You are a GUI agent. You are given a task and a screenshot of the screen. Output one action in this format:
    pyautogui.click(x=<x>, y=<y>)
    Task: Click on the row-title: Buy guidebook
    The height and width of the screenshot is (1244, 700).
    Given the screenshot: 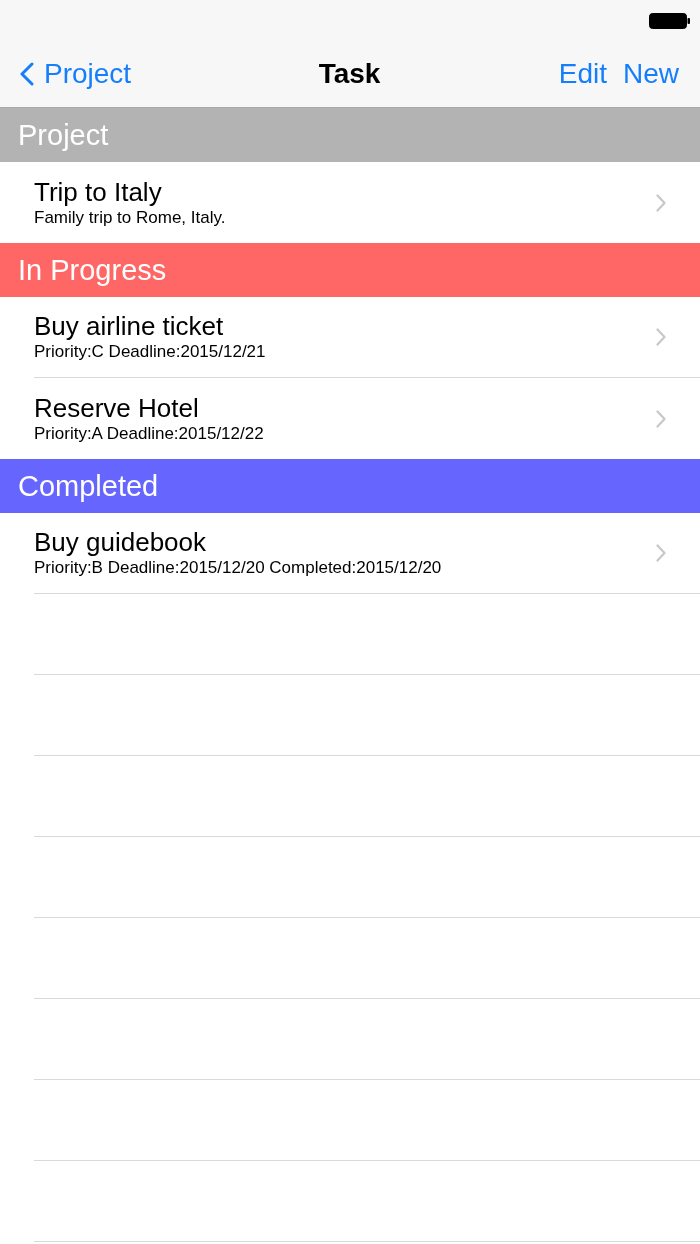 What is the action you would take?
    pyautogui.click(x=121, y=542)
    